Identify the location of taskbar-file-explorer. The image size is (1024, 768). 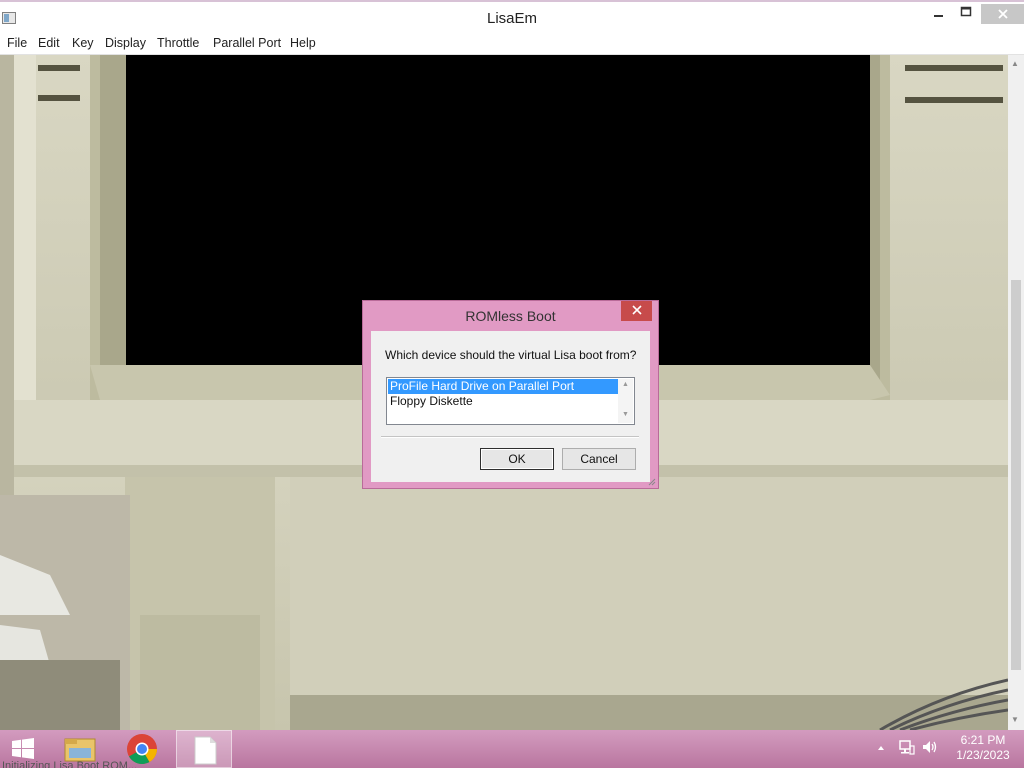
(80, 749).